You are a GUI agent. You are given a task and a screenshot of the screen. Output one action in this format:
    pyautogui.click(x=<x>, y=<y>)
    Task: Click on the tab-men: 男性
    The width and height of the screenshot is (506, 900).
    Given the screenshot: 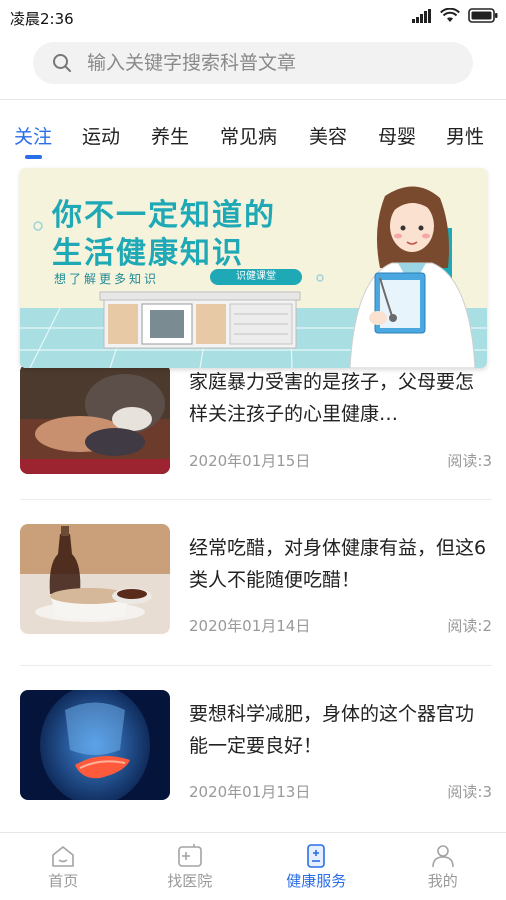 What is the action you would take?
    pyautogui.click(x=465, y=135)
    